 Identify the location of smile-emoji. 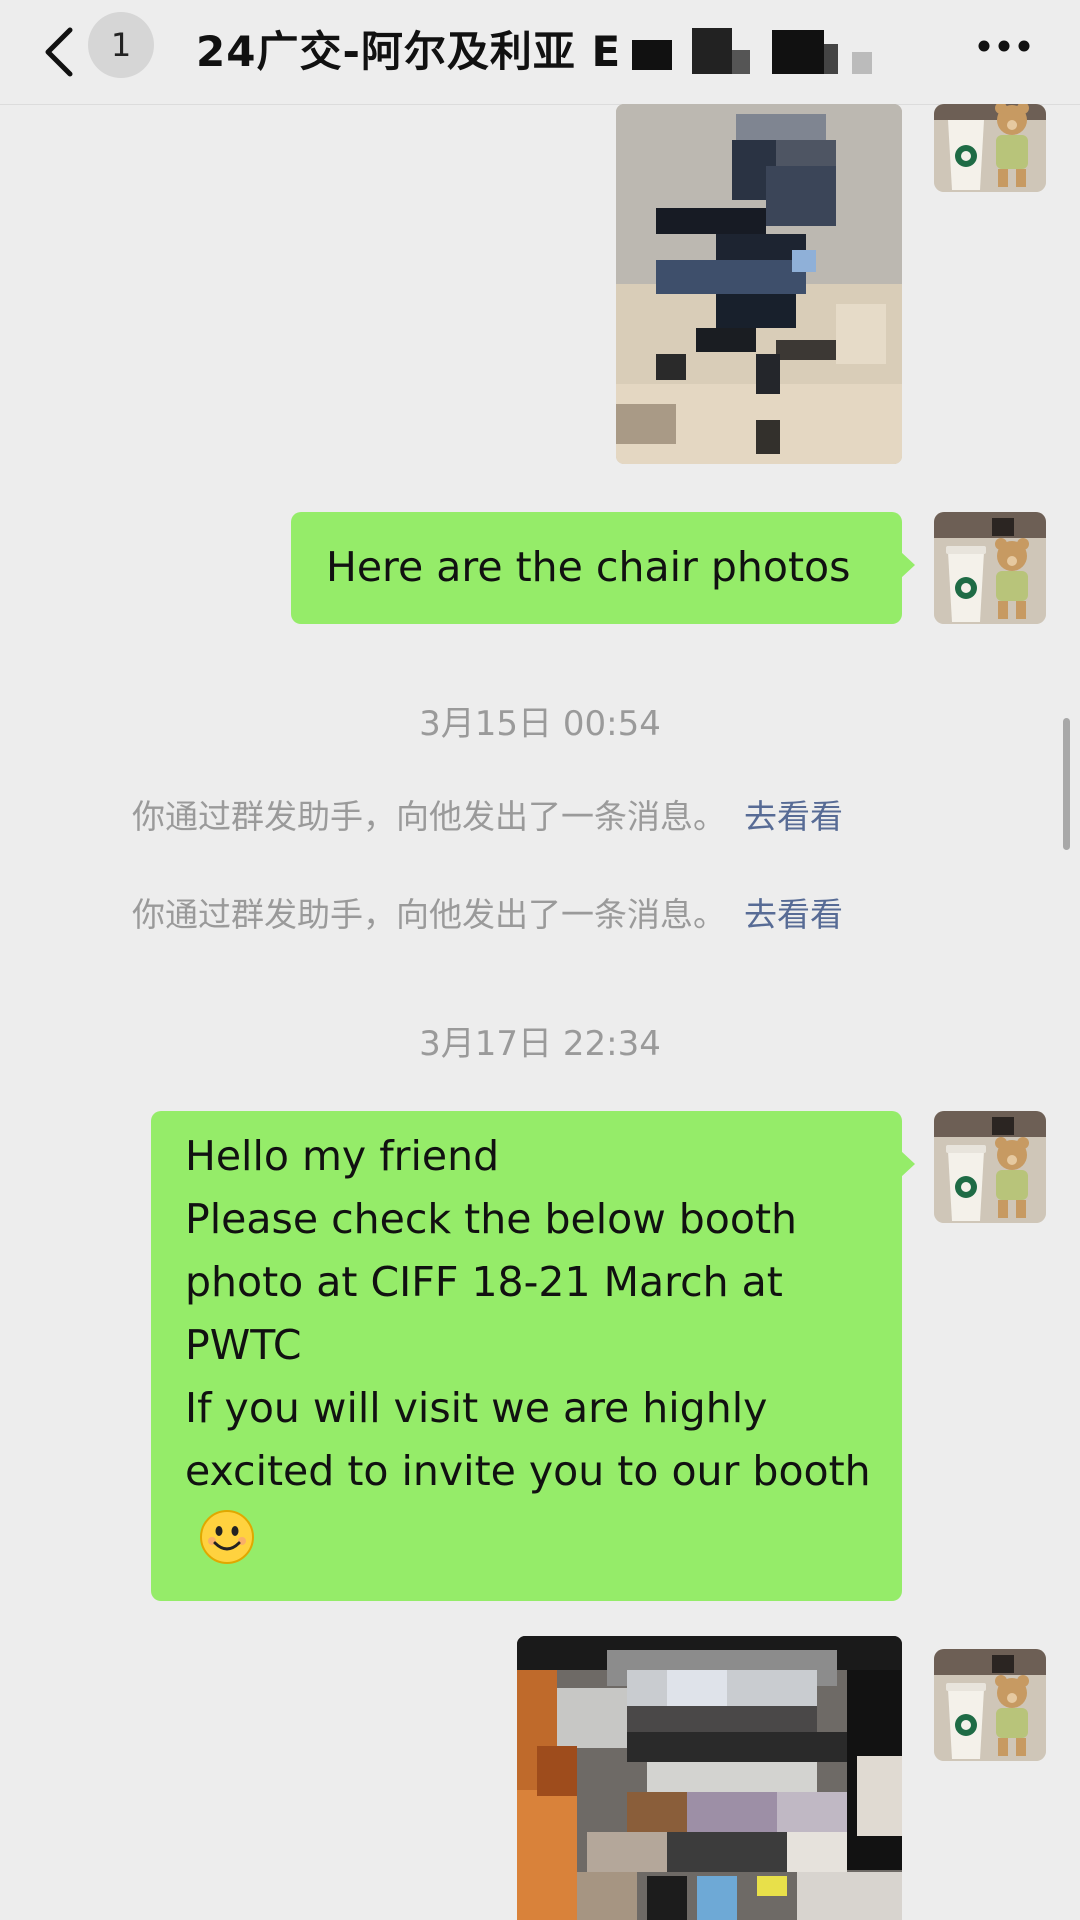
(227, 1537).